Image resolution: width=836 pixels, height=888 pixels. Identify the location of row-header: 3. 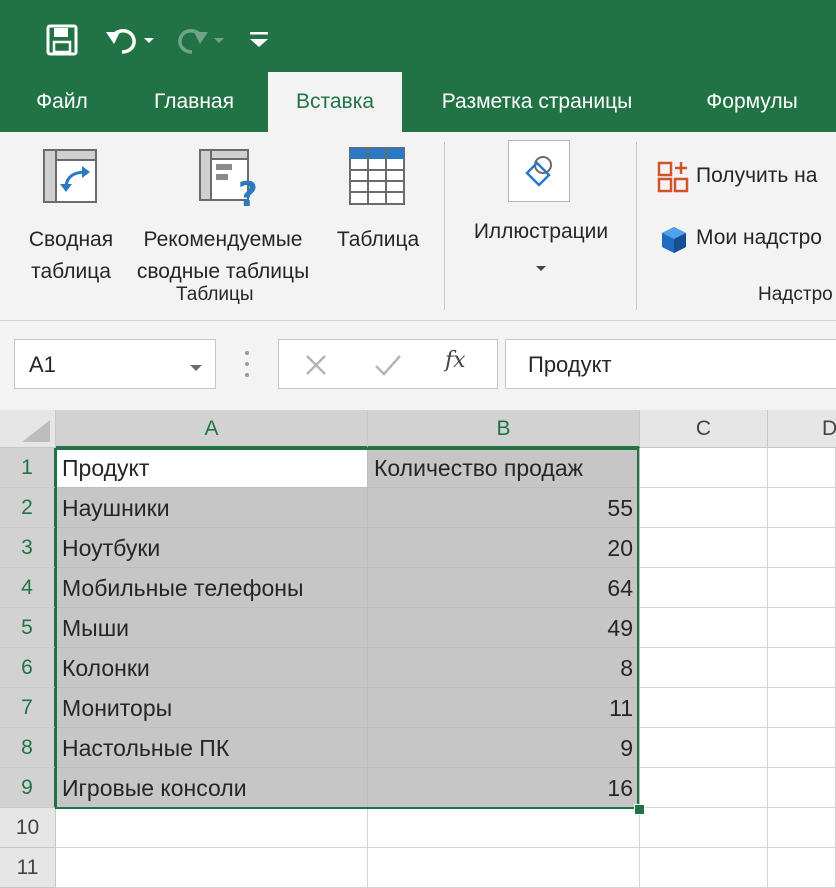
(28, 548).